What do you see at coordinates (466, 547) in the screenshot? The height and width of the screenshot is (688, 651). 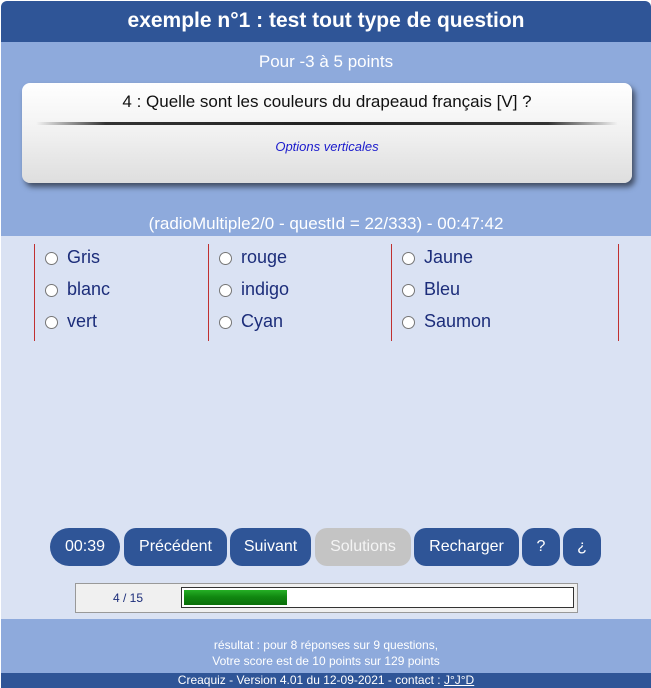 I see `reload-button: Recharger` at bounding box center [466, 547].